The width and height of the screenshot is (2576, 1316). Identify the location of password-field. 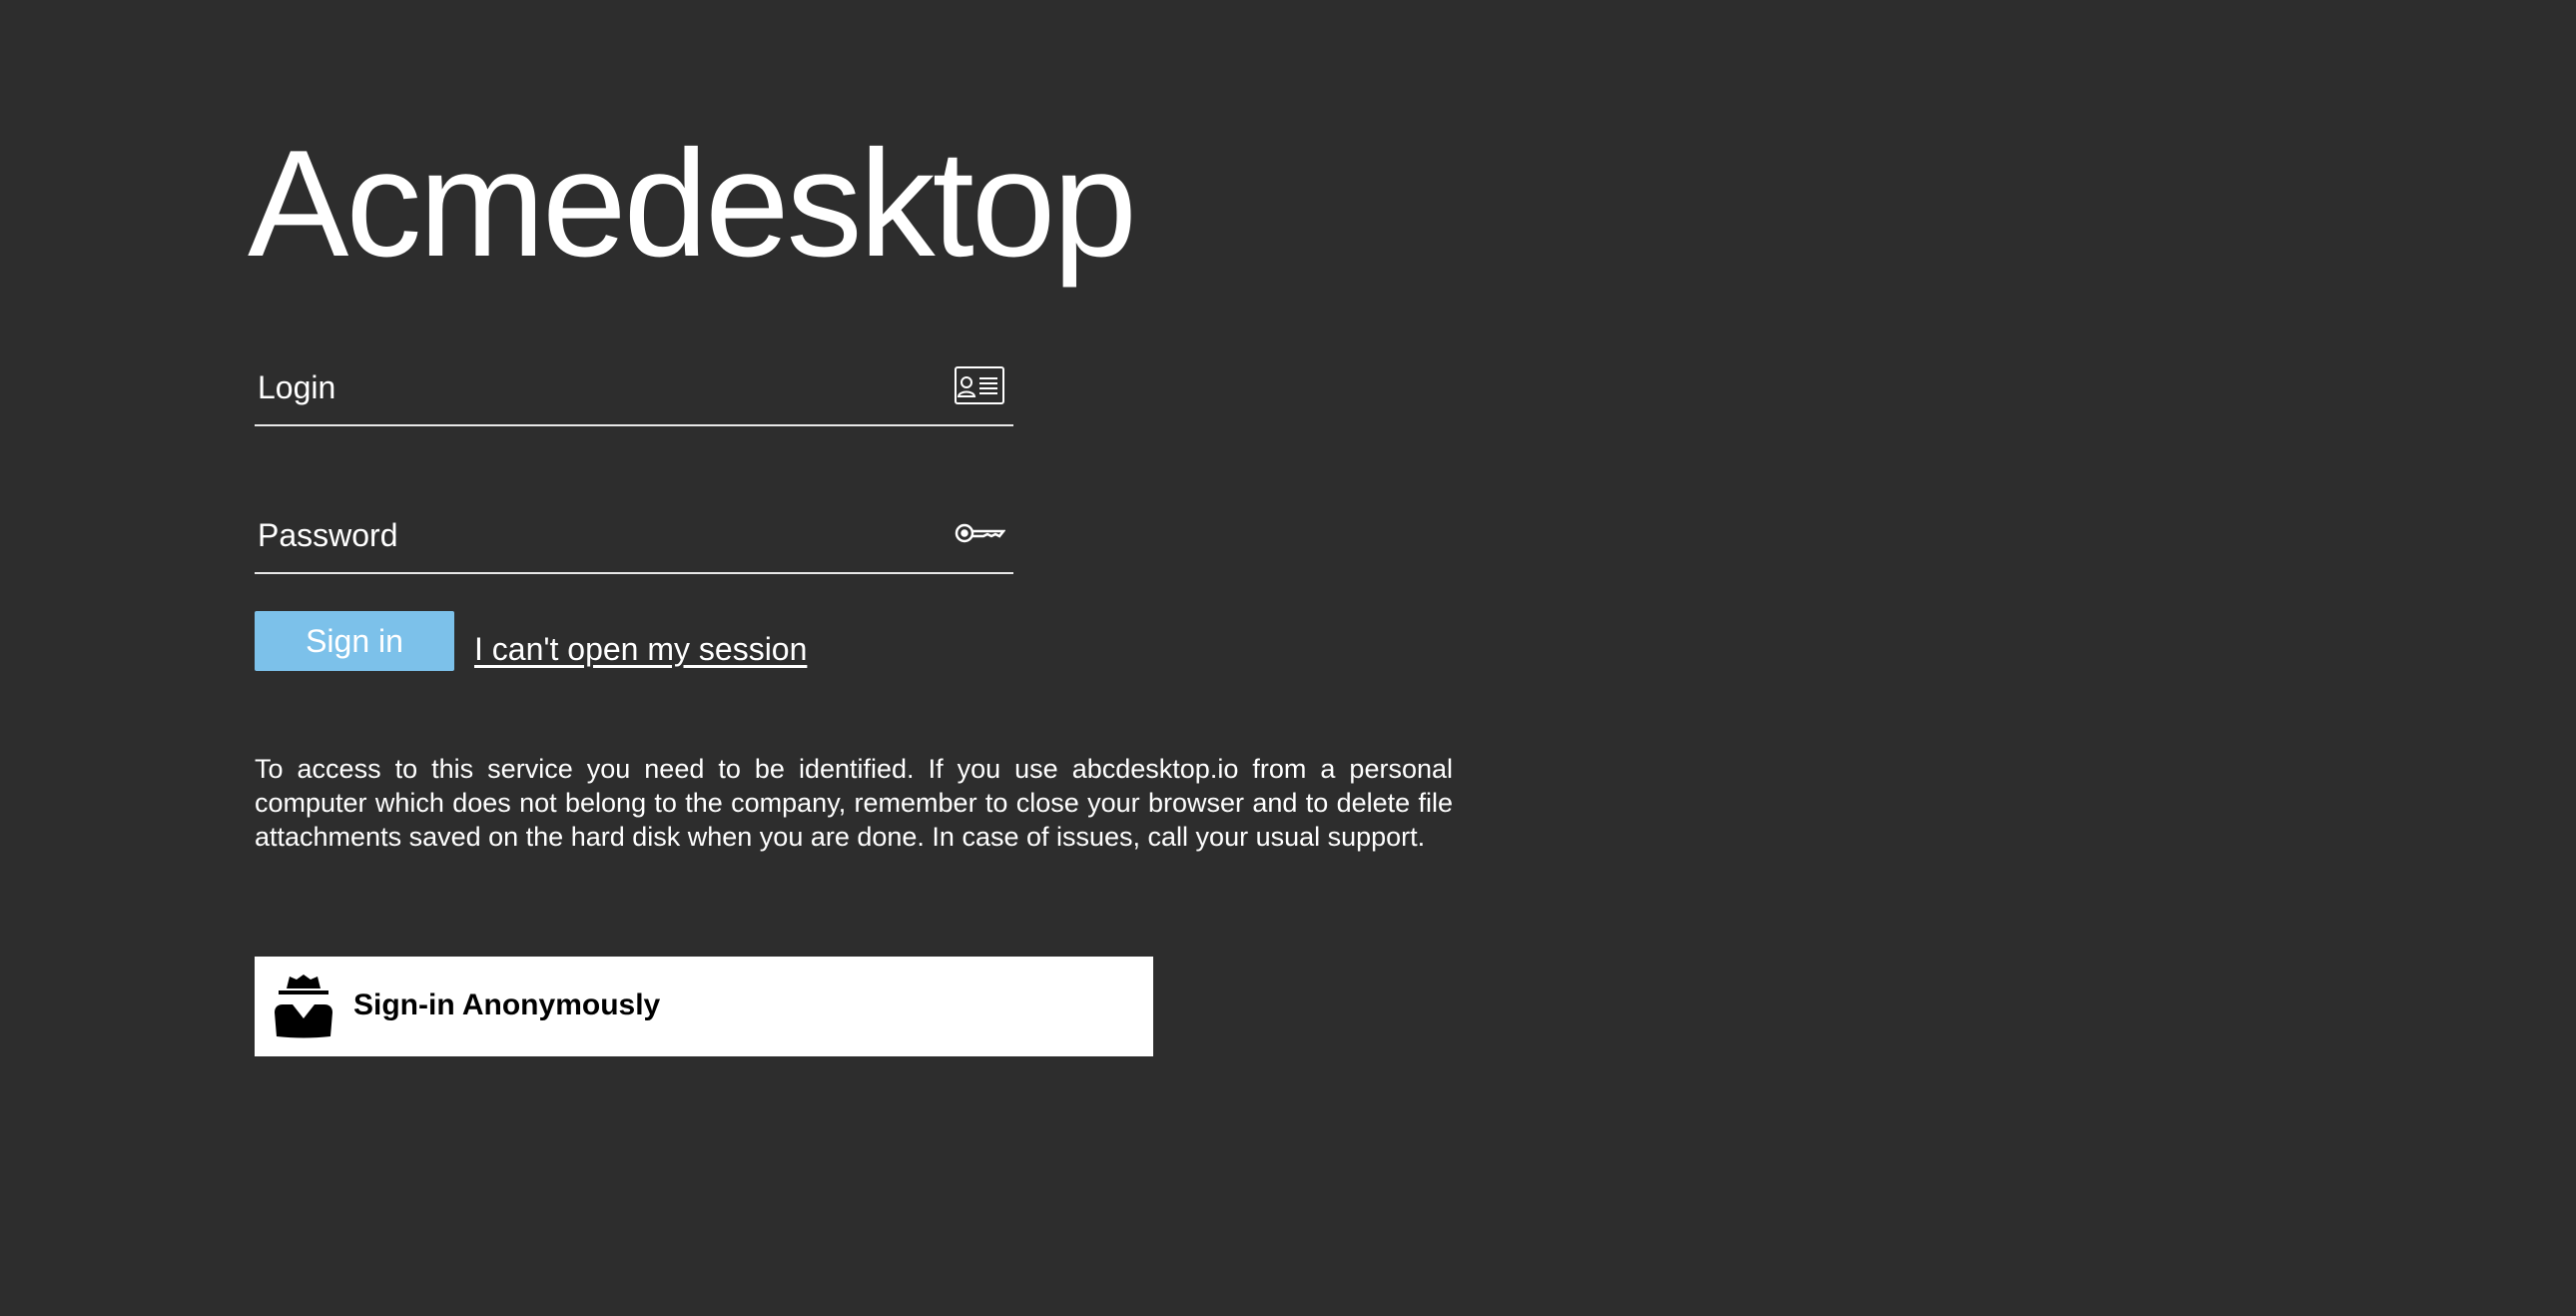
(634, 538).